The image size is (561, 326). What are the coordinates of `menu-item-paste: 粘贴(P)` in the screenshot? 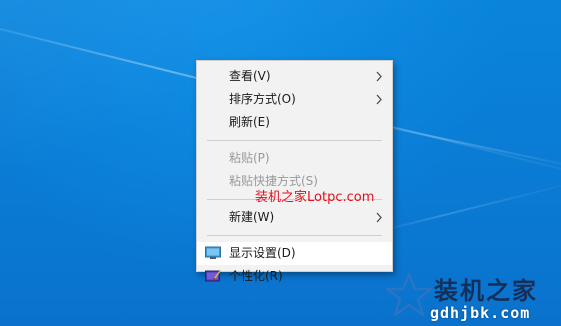 It's located at (294, 158).